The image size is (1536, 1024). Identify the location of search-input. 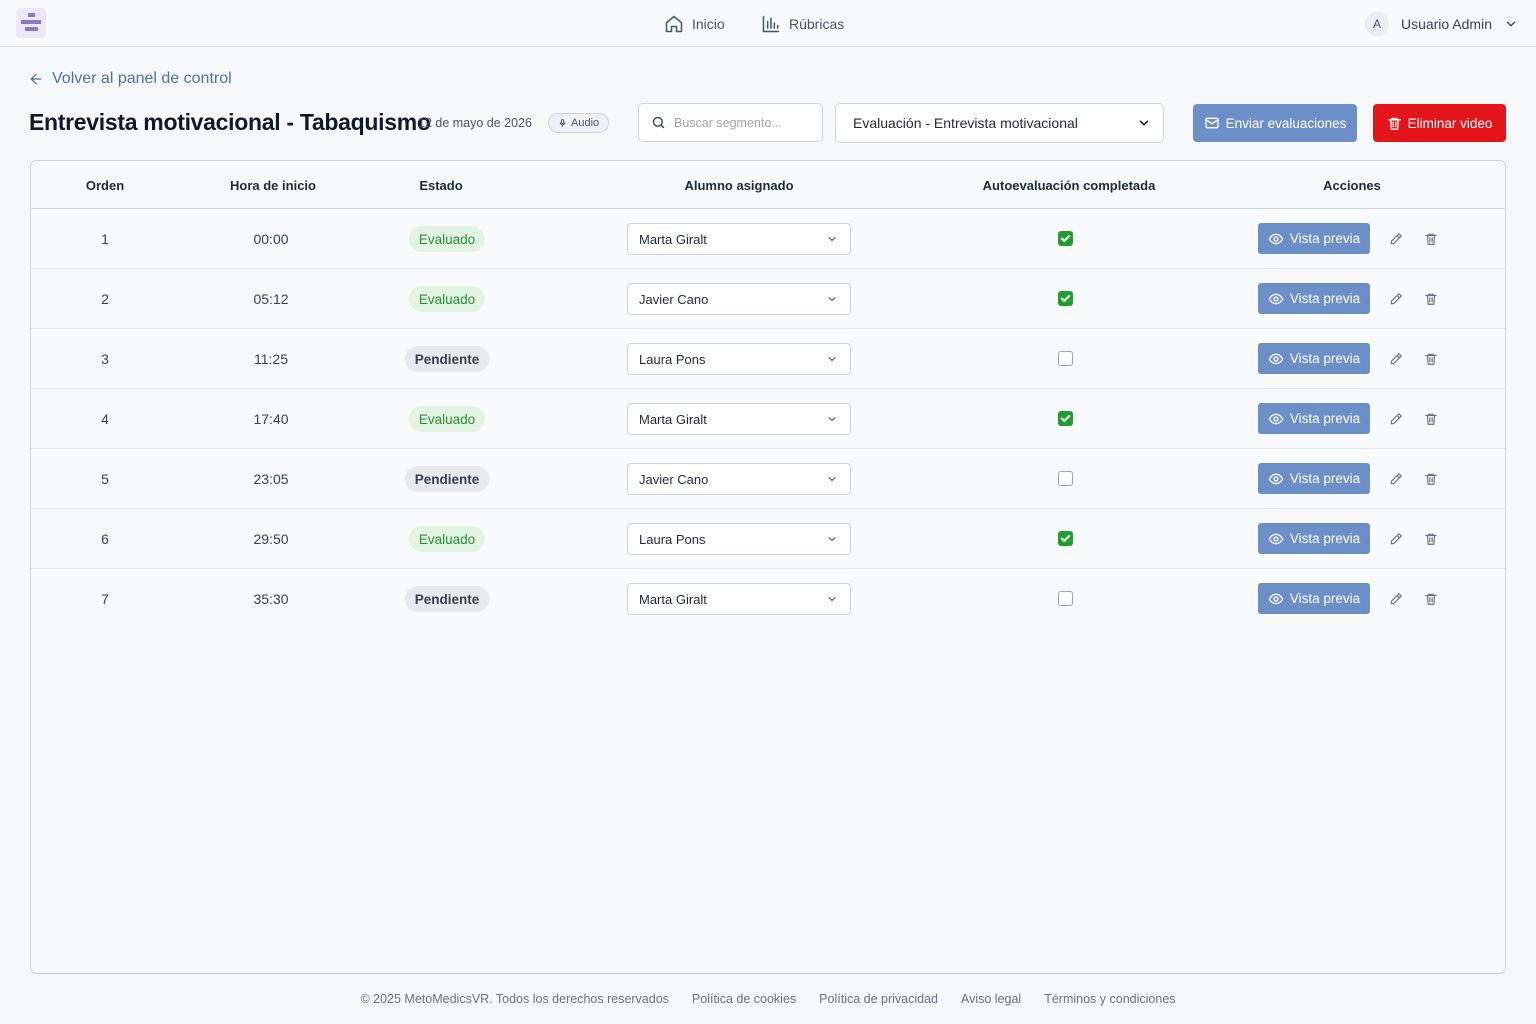
(744, 122).